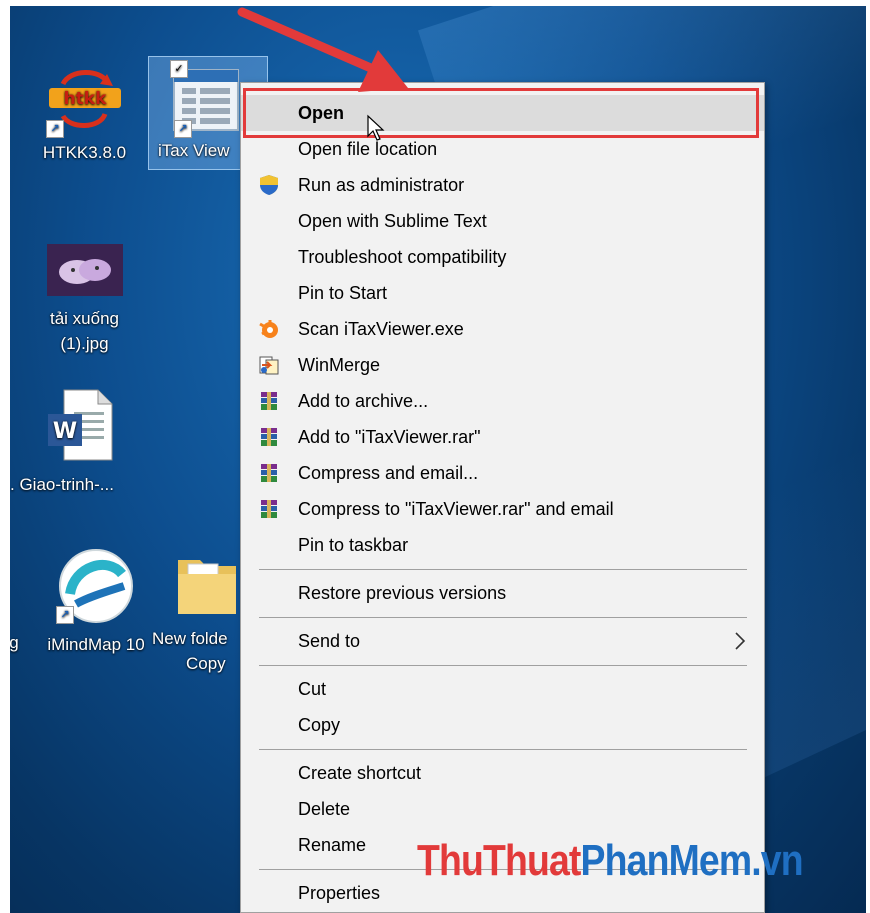 The height and width of the screenshot is (913, 870). I want to click on watermark-logo: ThuThuatPhanMem.vn, so click(610, 860).